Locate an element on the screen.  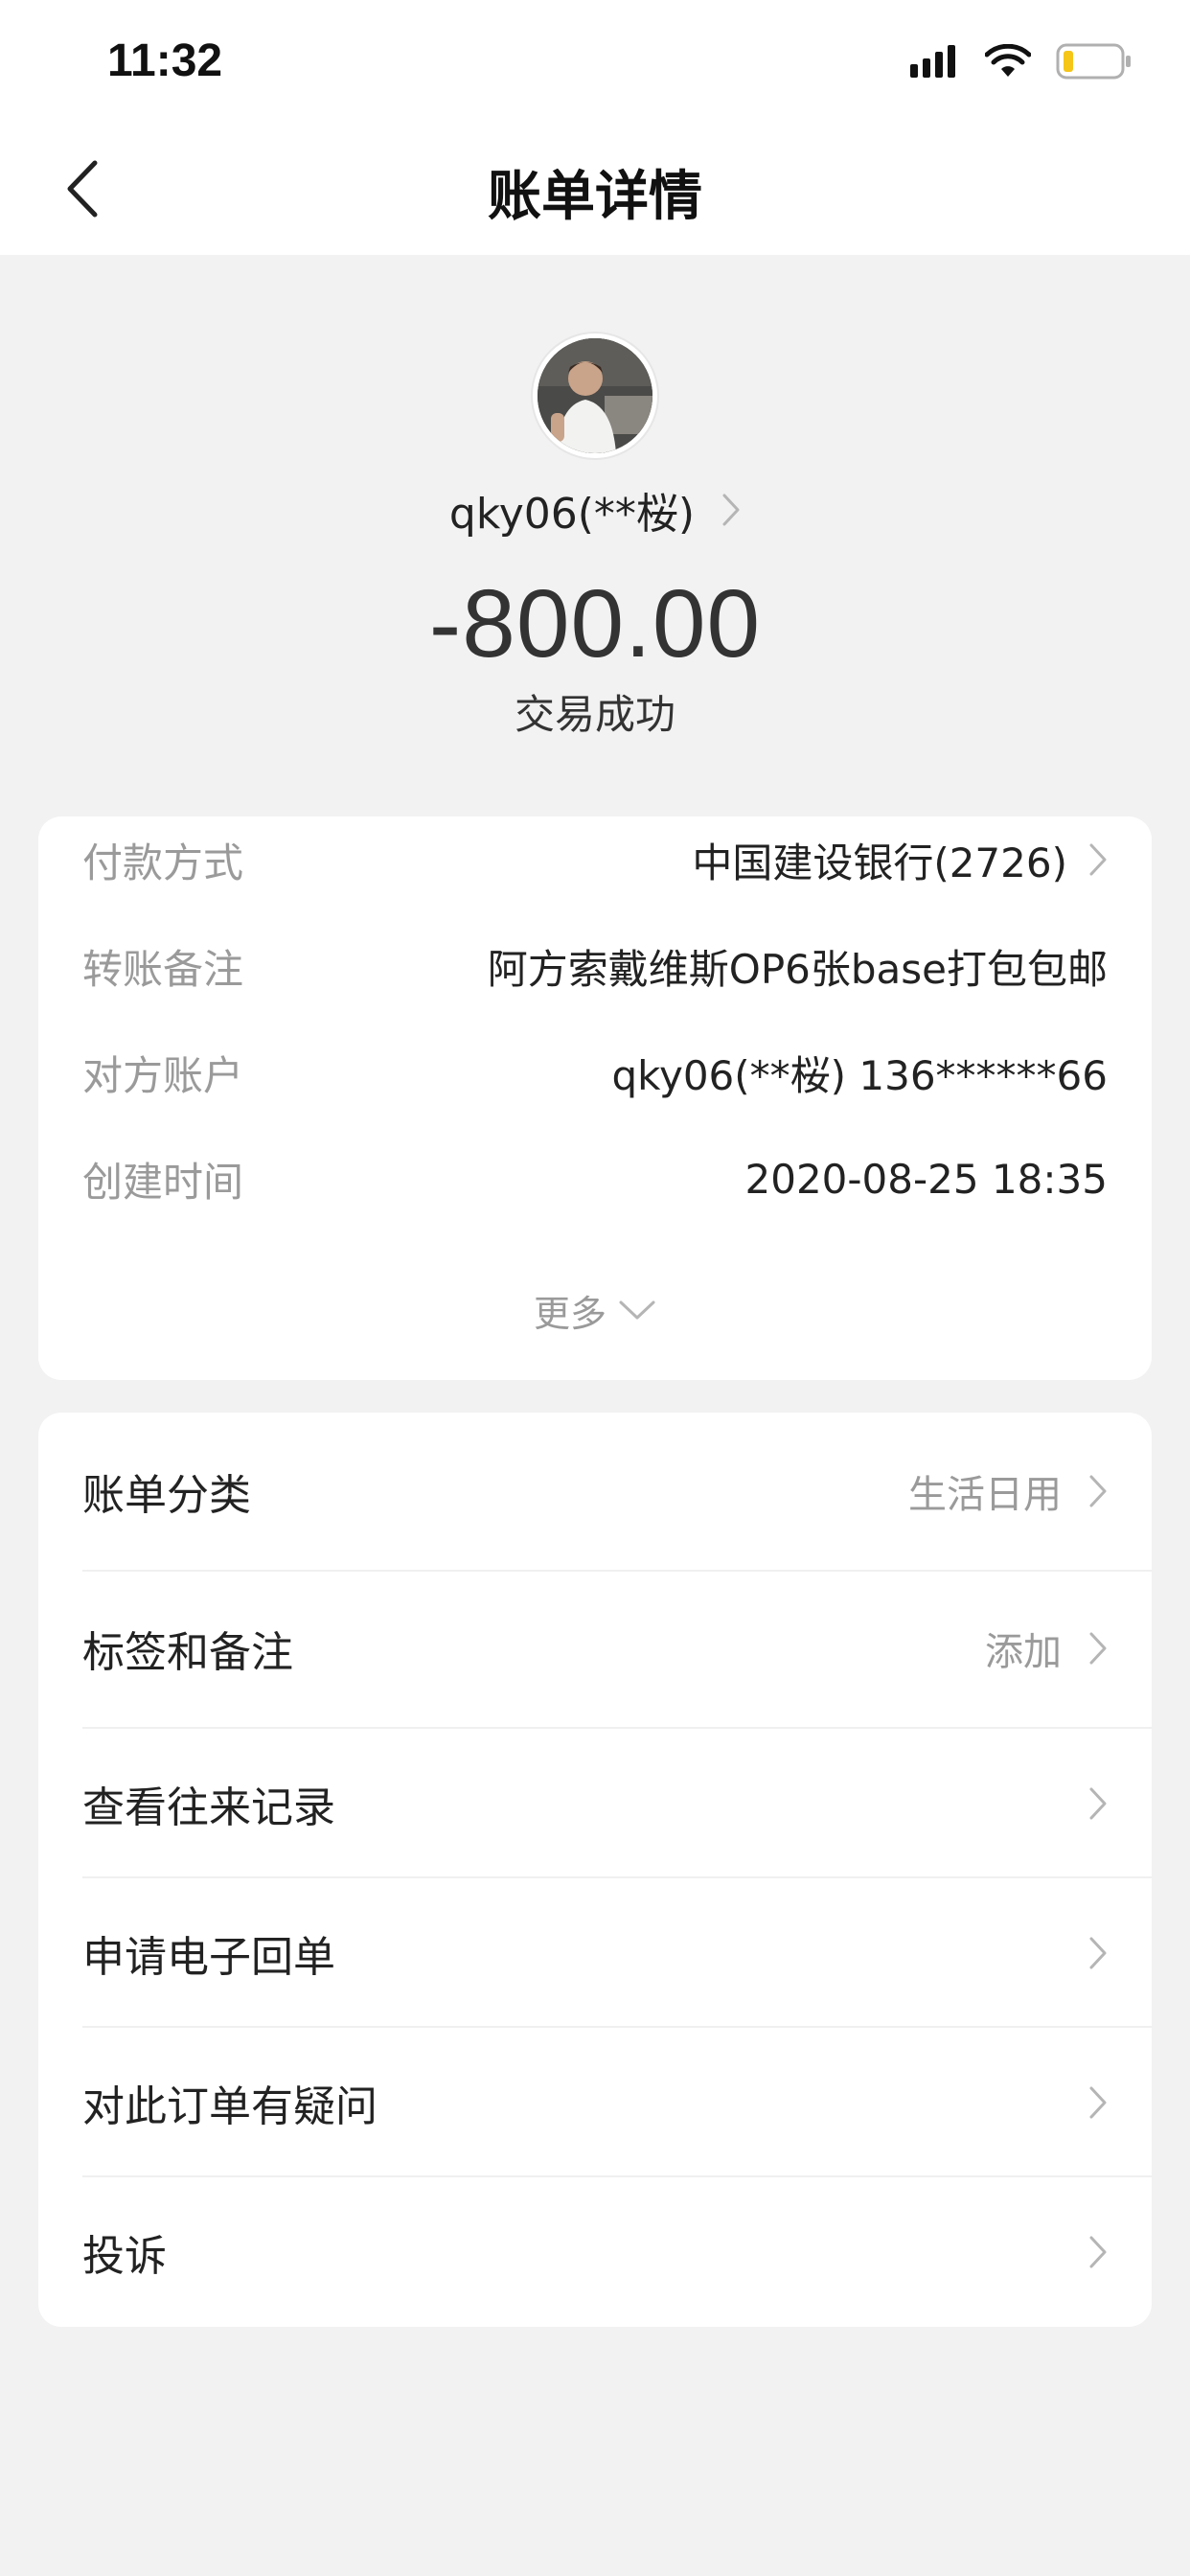
payee-row: qky06(**桜) is located at coordinates (595, 510).